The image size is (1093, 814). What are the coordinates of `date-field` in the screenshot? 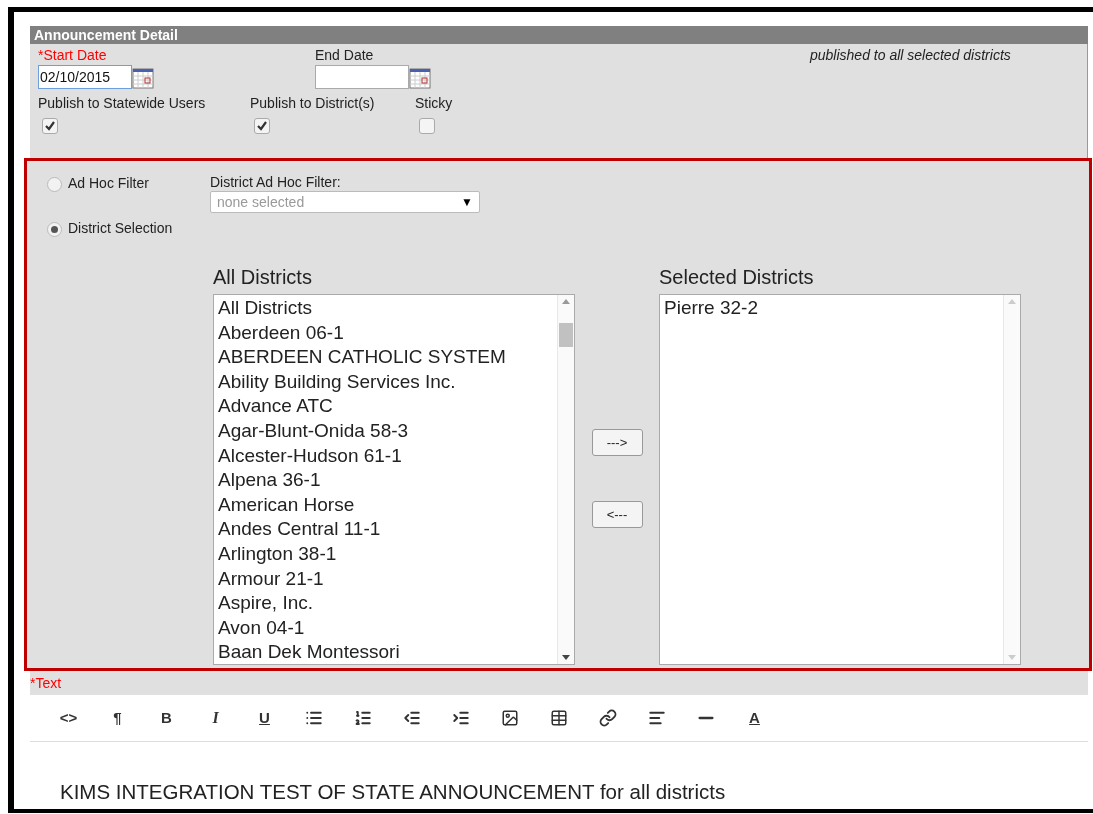 It's located at (362, 77).